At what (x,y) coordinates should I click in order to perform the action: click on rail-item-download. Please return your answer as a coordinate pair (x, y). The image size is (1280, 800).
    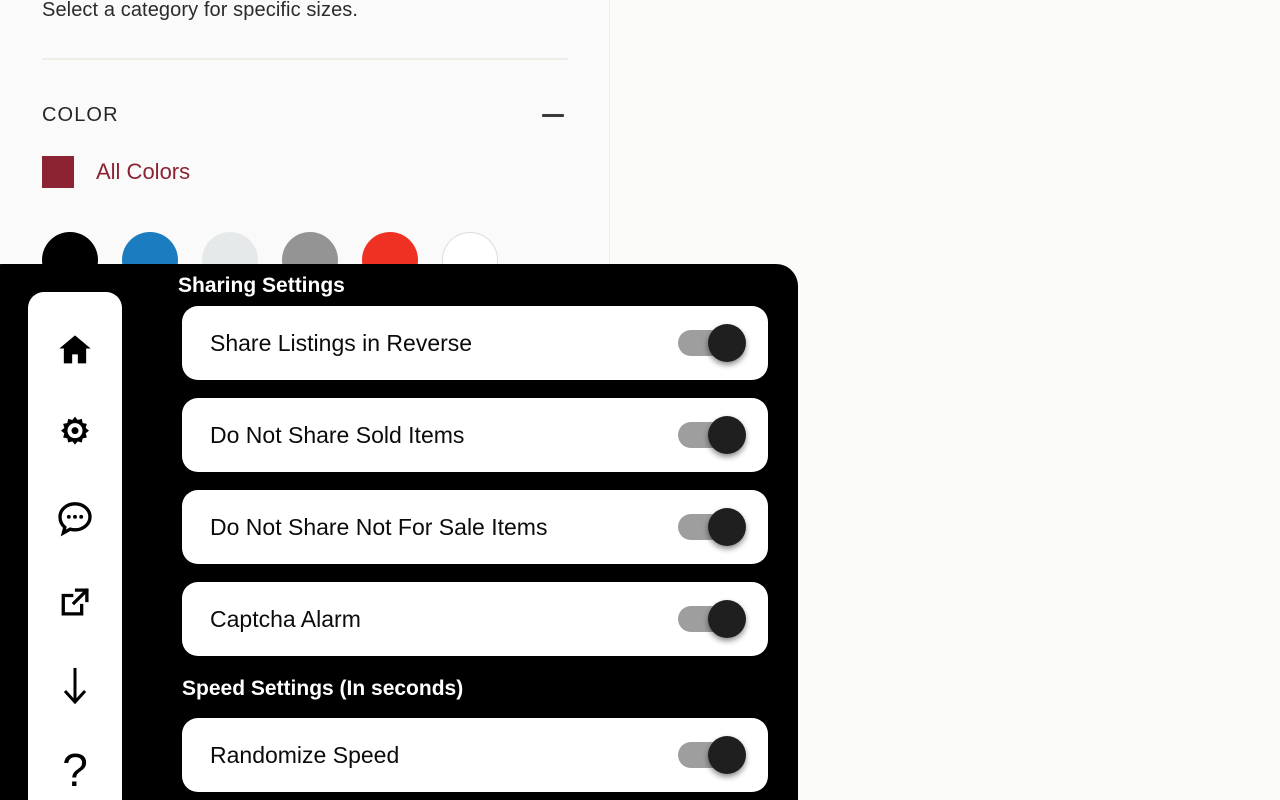
    Looking at the image, I should click on (75, 686).